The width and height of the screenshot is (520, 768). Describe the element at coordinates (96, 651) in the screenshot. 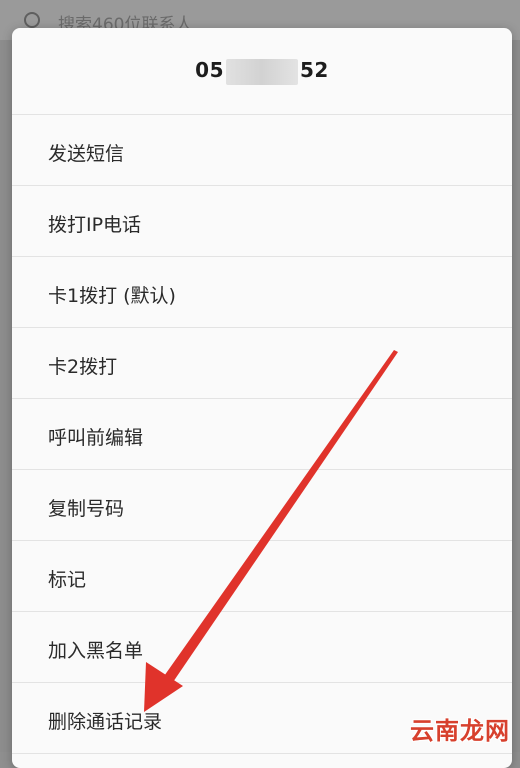

I see `menu-item-label: 加入黑名单` at that location.